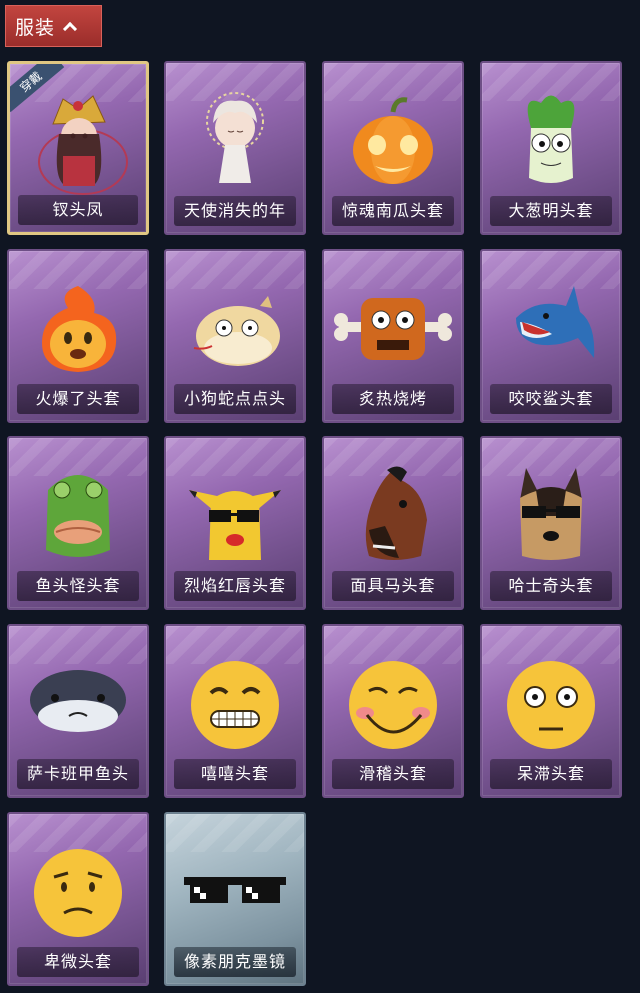  I want to click on item-card-scallion: 大葱明头套, so click(551, 148).